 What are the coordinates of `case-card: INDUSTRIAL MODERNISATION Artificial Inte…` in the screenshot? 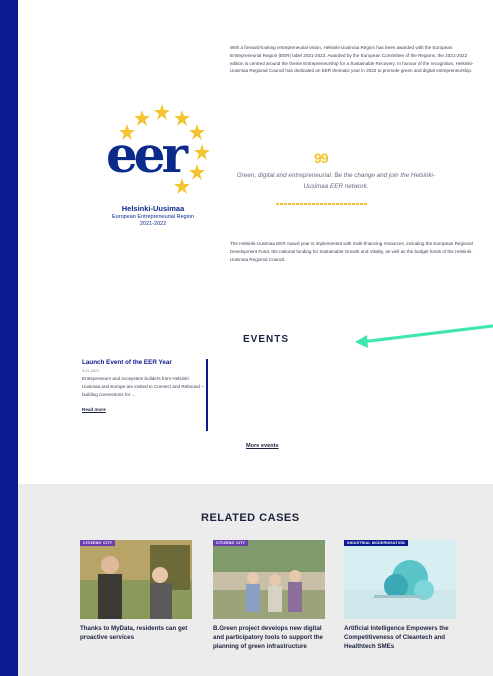 It's located at (400, 596).